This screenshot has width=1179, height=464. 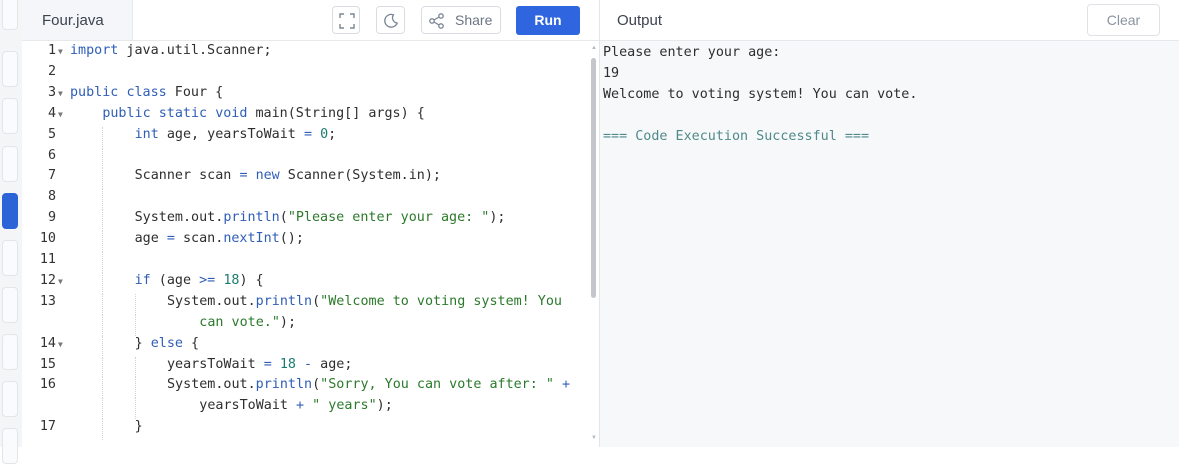 I want to click on line-number: 5, so click(x=51, y=134).